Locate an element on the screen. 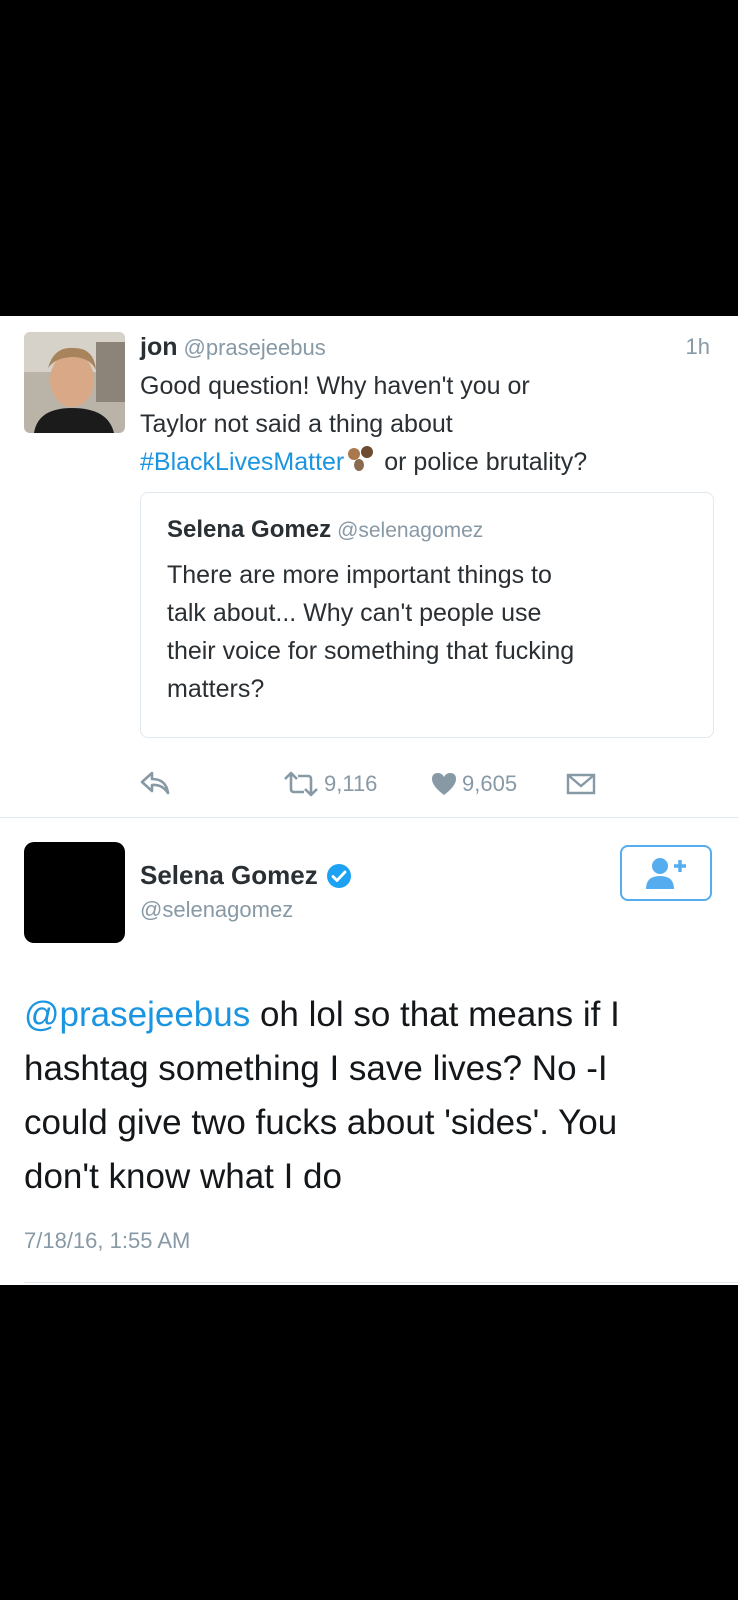 Image resolution: width=738 pixels, height=1600 pixels. tweet1-line-2: Taylor not said a thing about is located at coordinates (296, 424).